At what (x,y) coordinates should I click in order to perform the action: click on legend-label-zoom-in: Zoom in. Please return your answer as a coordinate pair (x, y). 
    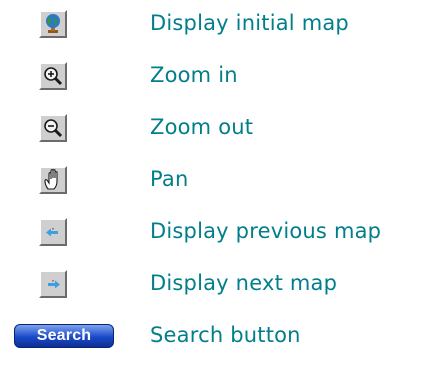
    Looking at the image, I should click on (194, 75).